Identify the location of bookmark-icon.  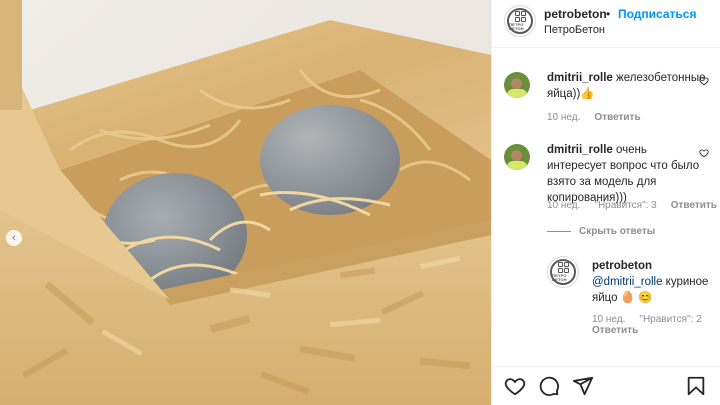
(696, 386).